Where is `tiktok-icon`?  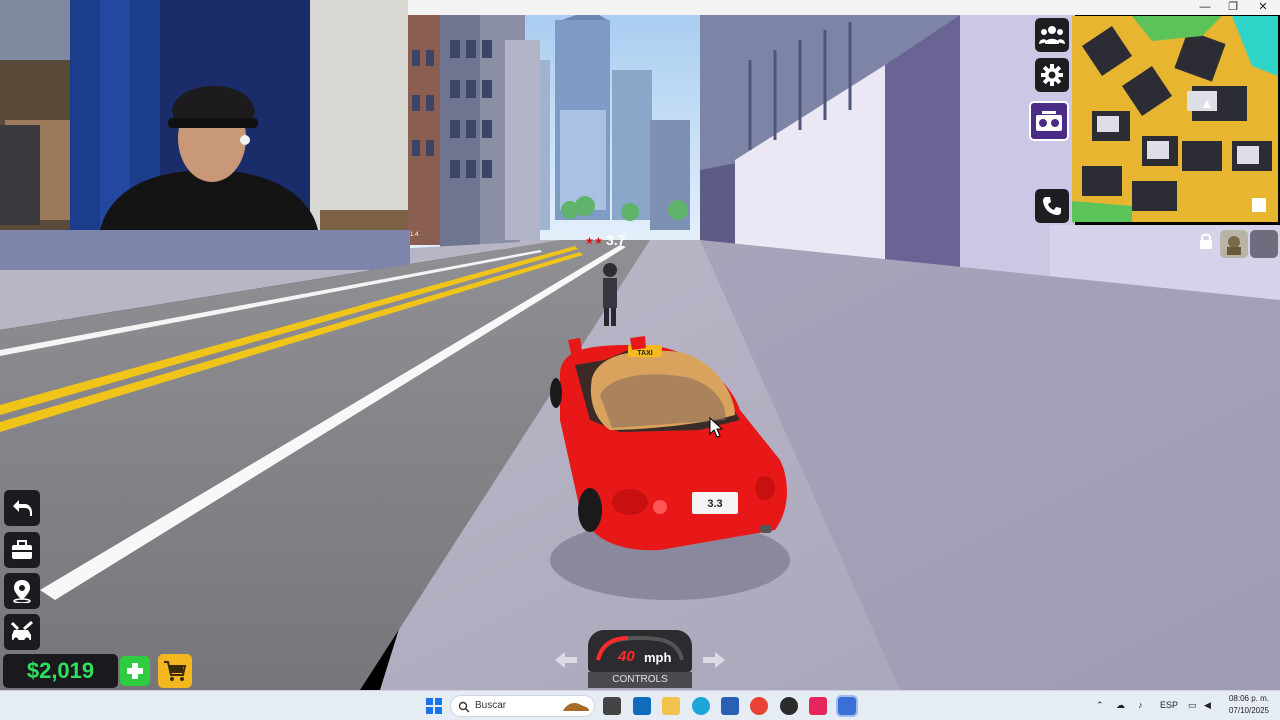
tiktok-icon is located at coordinates (818, 706).